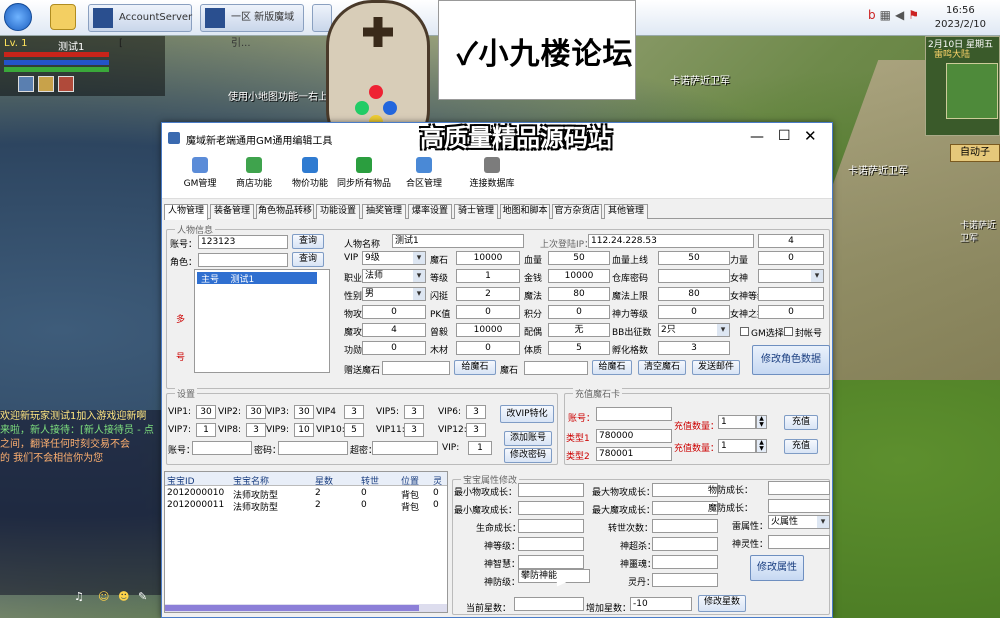 Image resolution: width=1000 pixels, height=618 pixels. I want to click on close-icon: ✕, so click(810, 136).